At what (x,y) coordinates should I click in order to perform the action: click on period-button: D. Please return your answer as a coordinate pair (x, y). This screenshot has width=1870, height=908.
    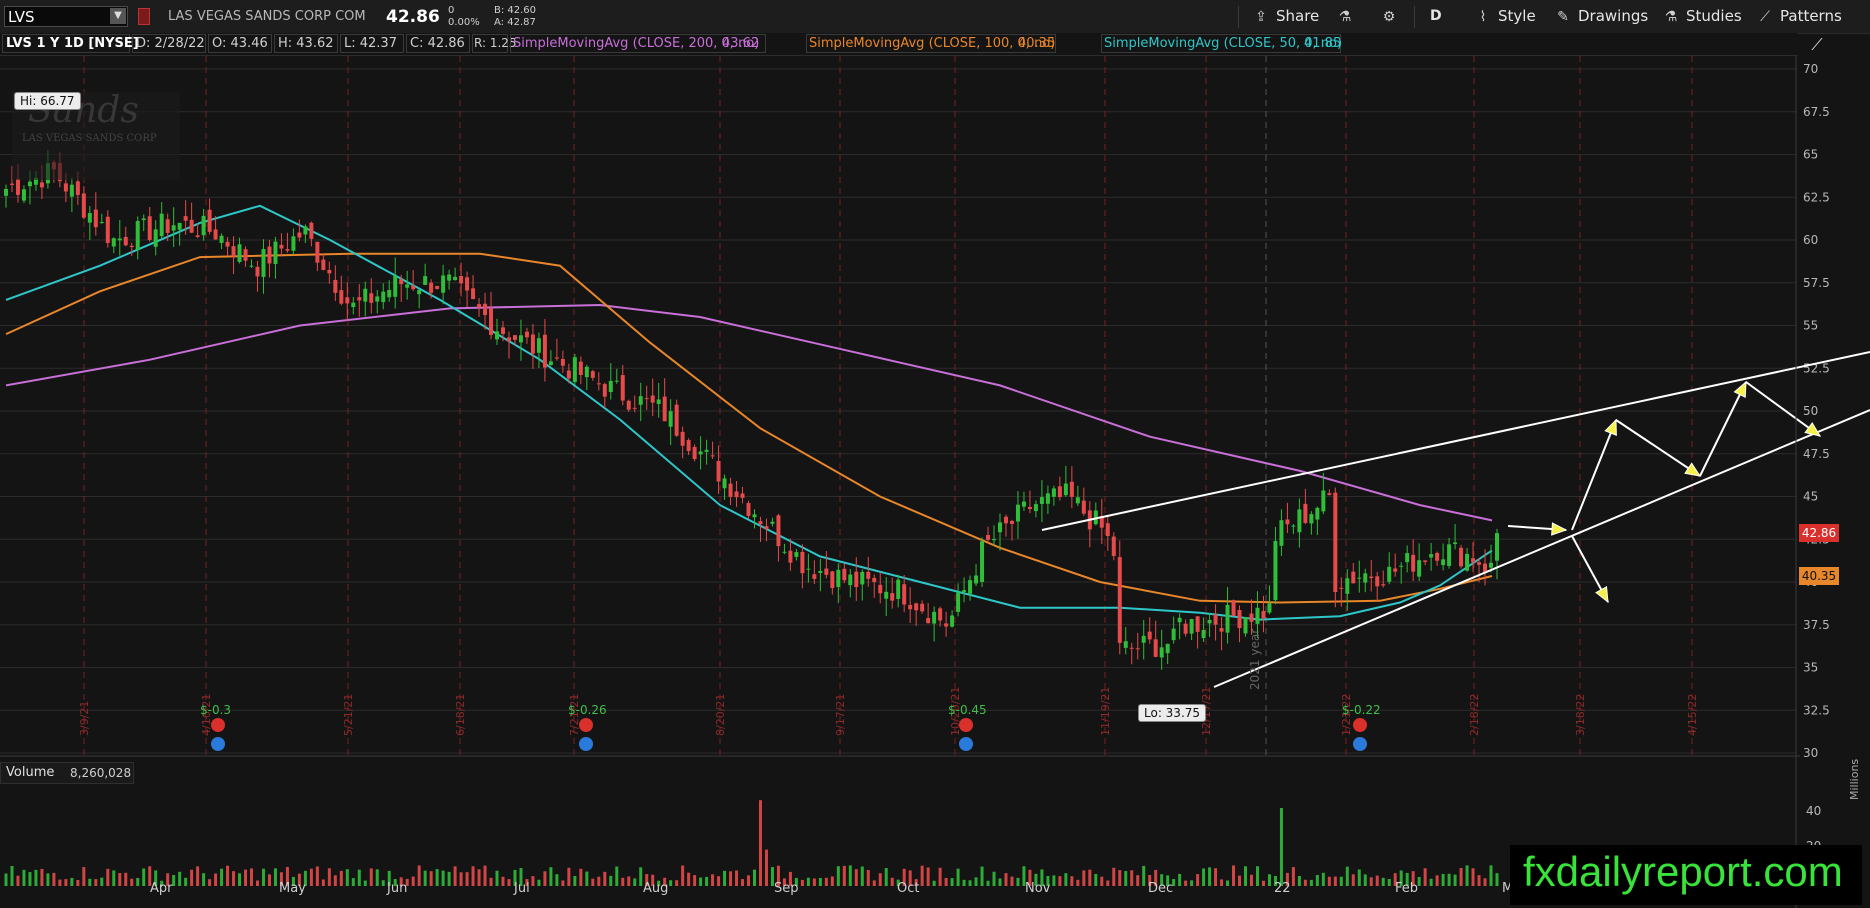
    Looking at the image, I should click on (1436, 16).